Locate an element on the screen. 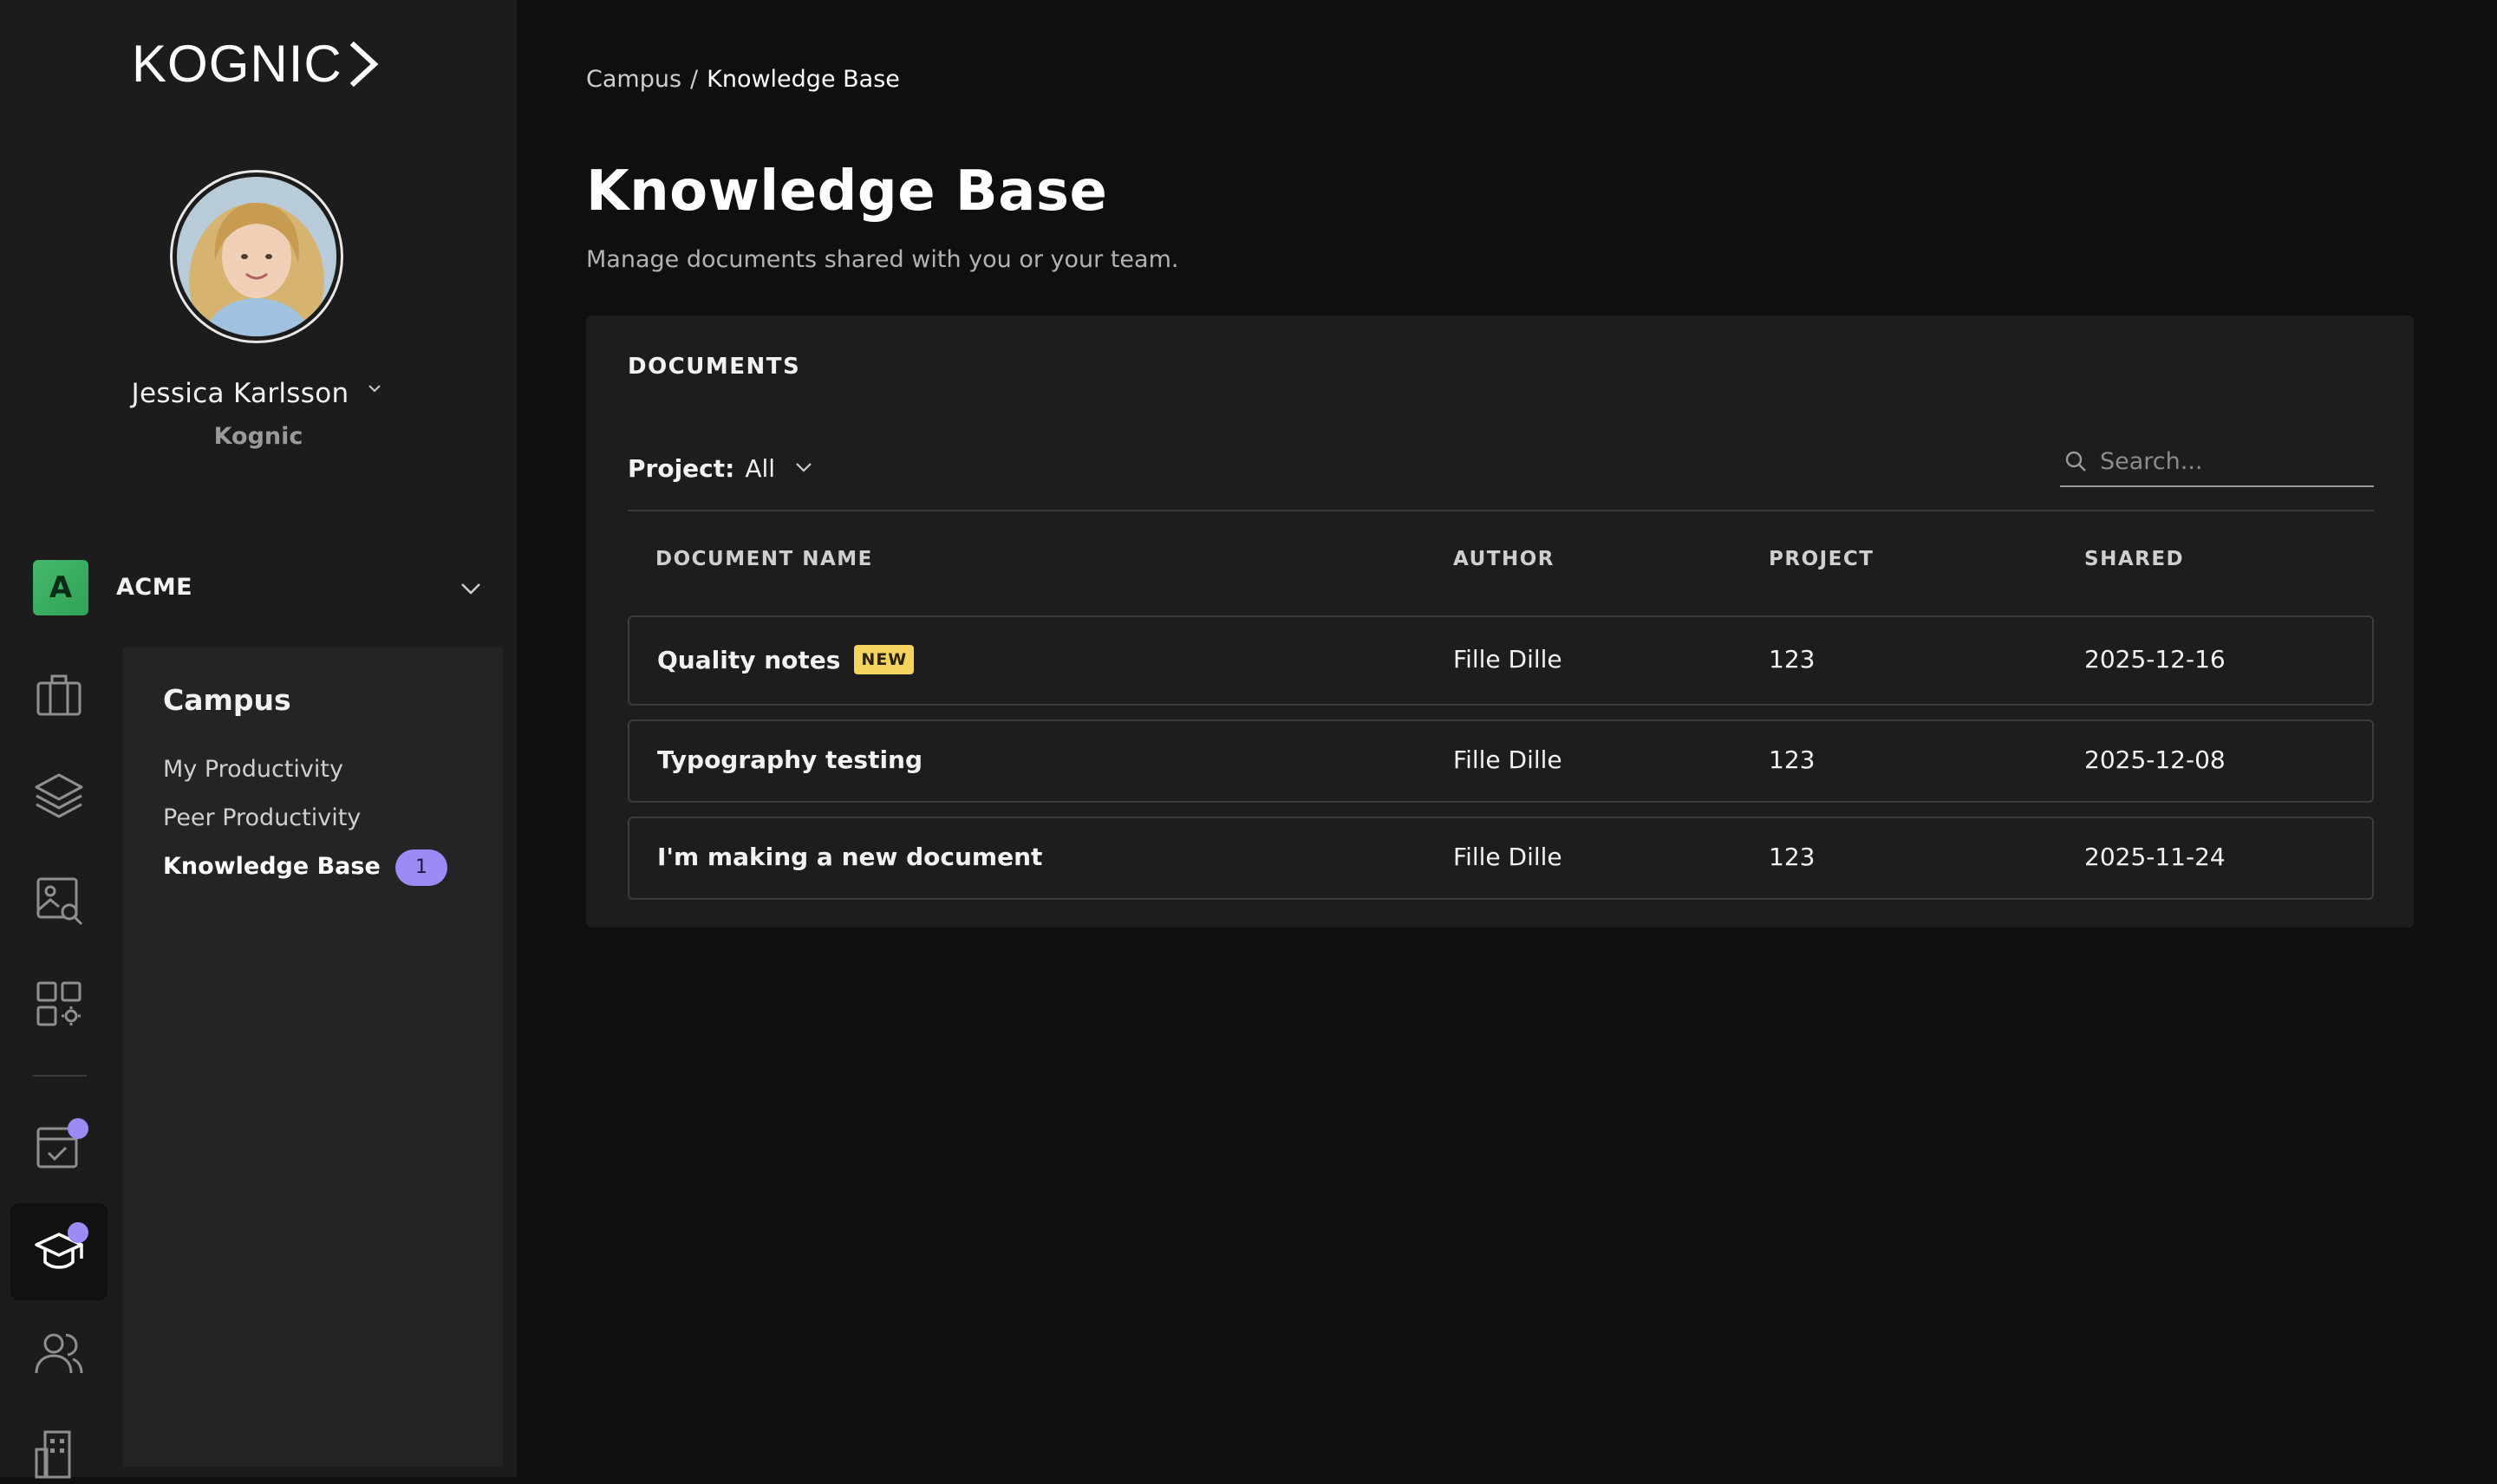 This screenshot has width=2497, height=1484. kognic-logo-mark: KOGNIC is located at coordinates (255, 64).